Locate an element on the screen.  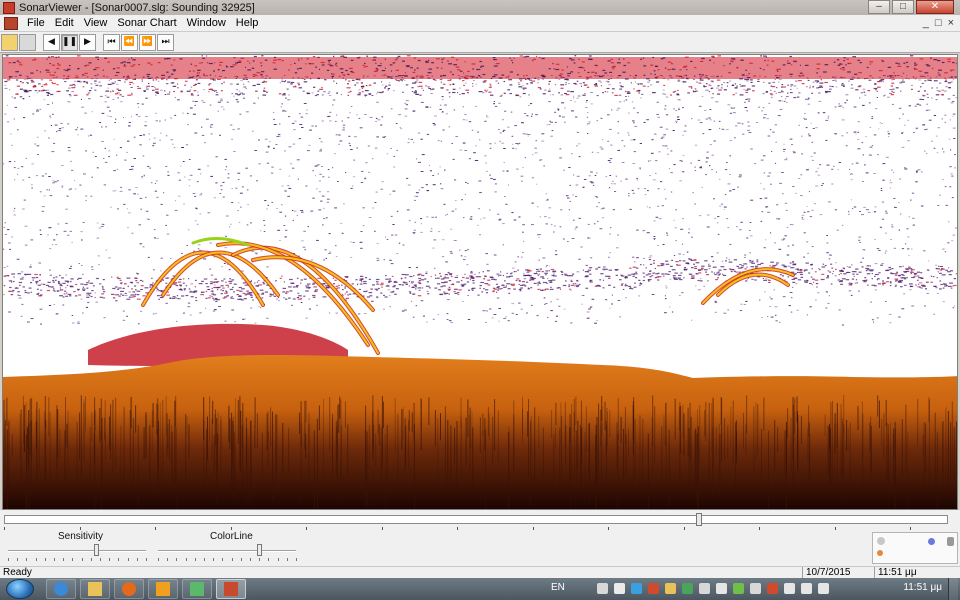
start-button is located at coordinates (20, 589).